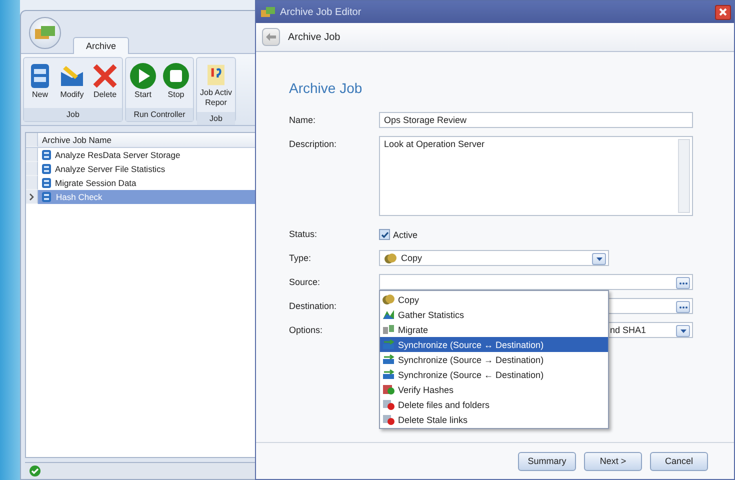 The image size is (735, 480). I want to click on ribbon-group-label: Run Controller, so click(159, 114).